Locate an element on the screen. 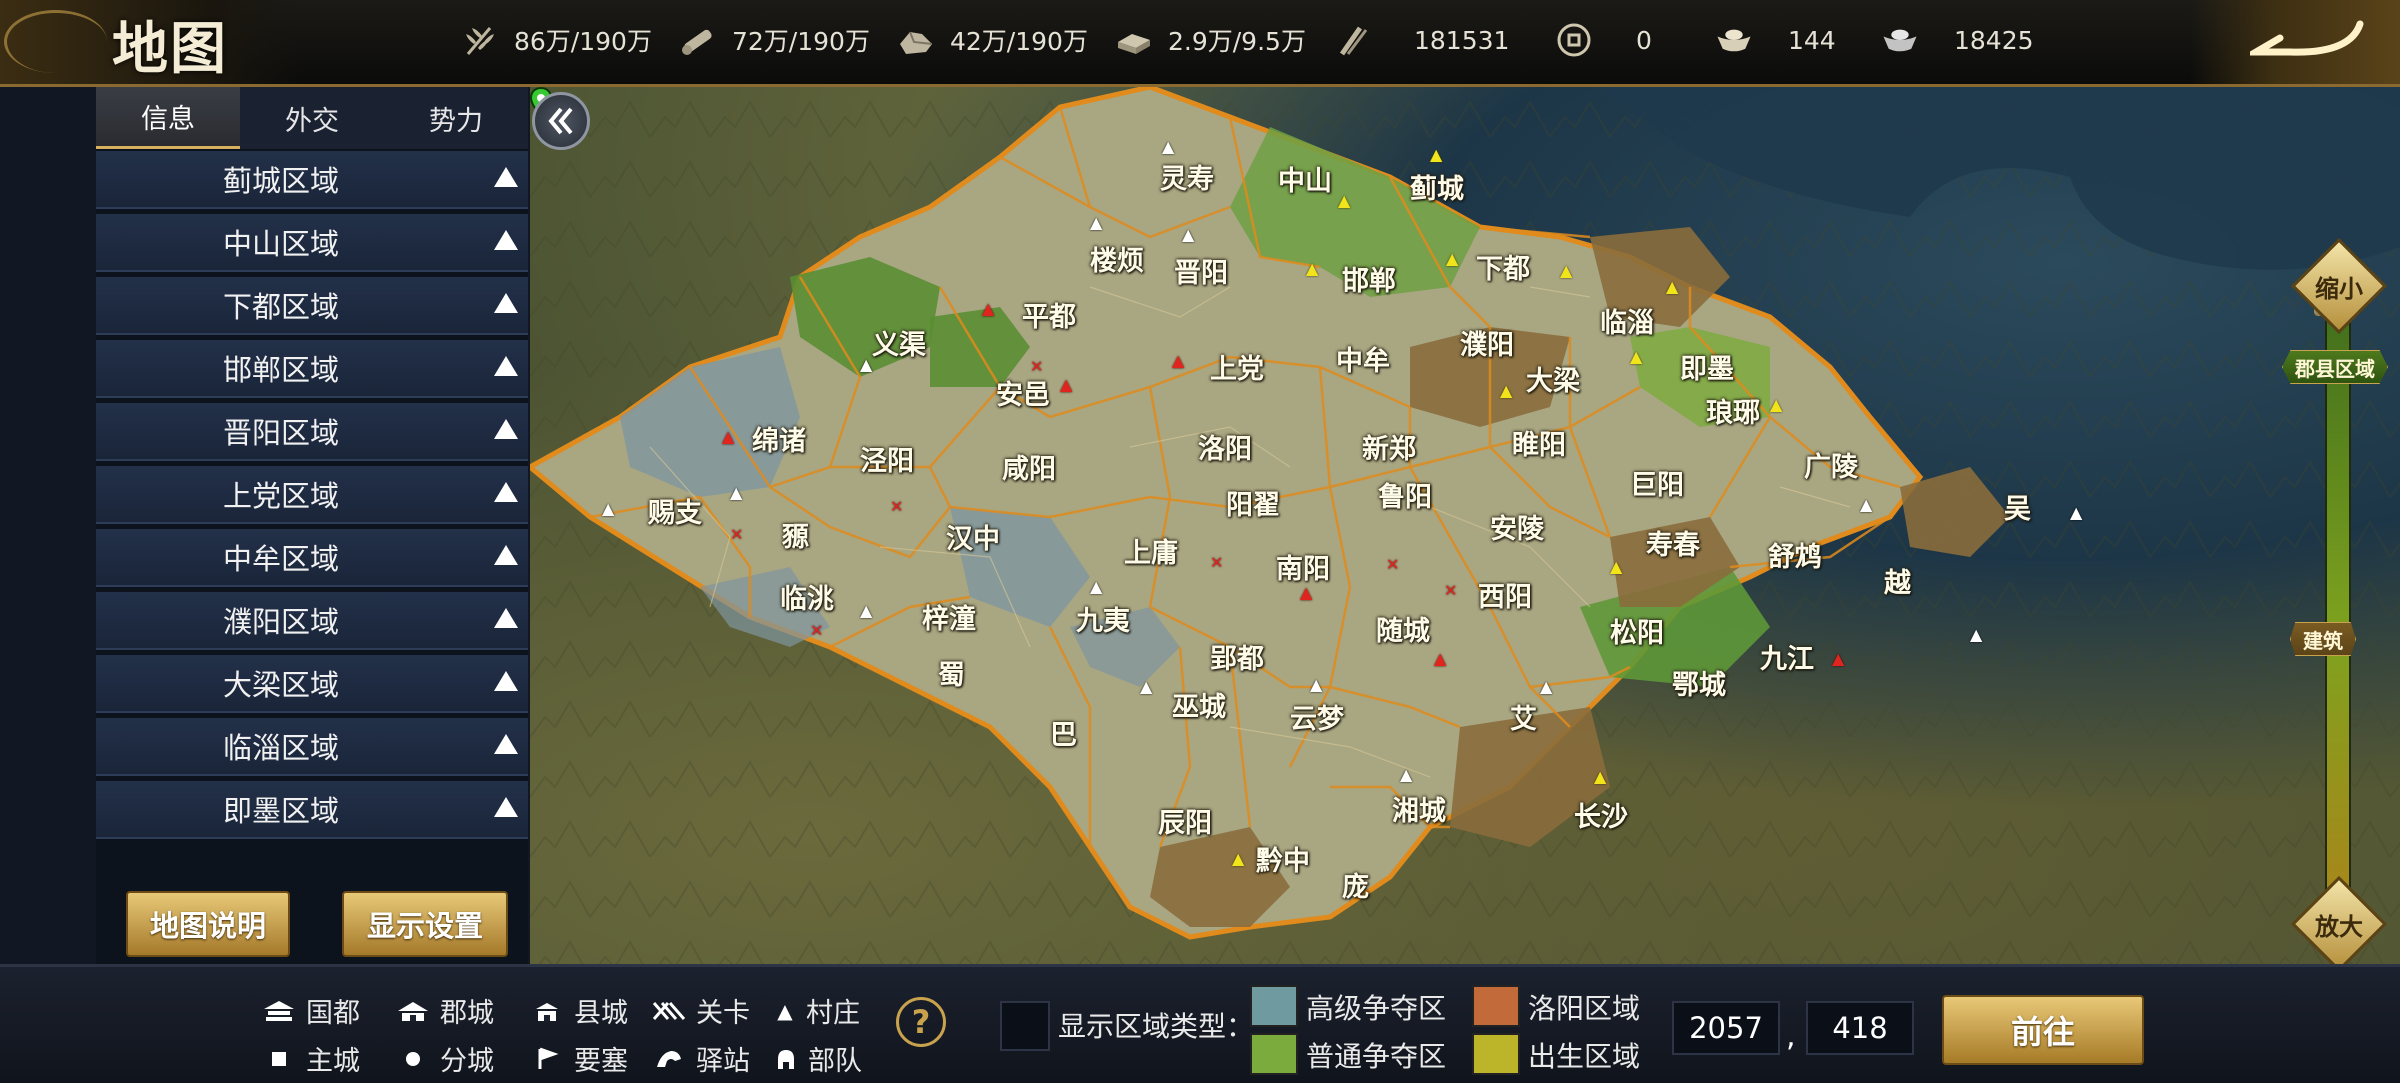 The width and height of the screenshot is (2400, 1083). region-label: 九夷 is located at coordinates (1103, 618).